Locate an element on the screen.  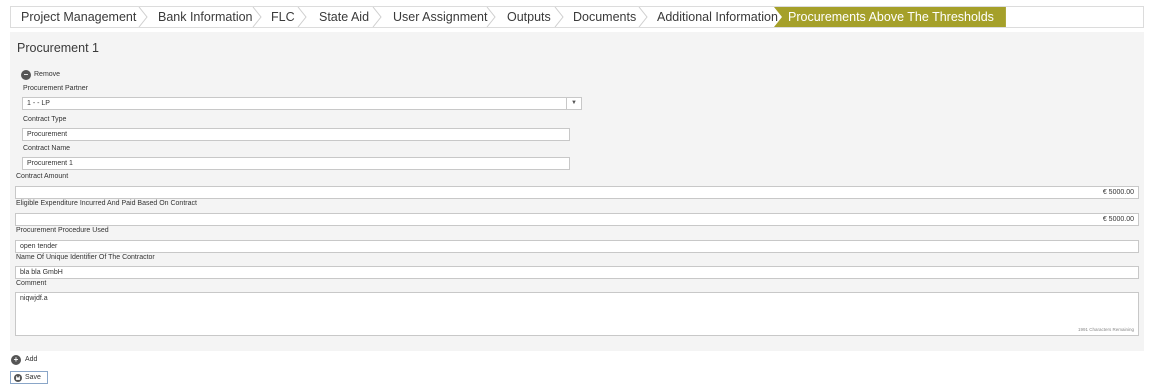
procurement-partner-label: Procurement Partner is located at coordinates (55, 88).